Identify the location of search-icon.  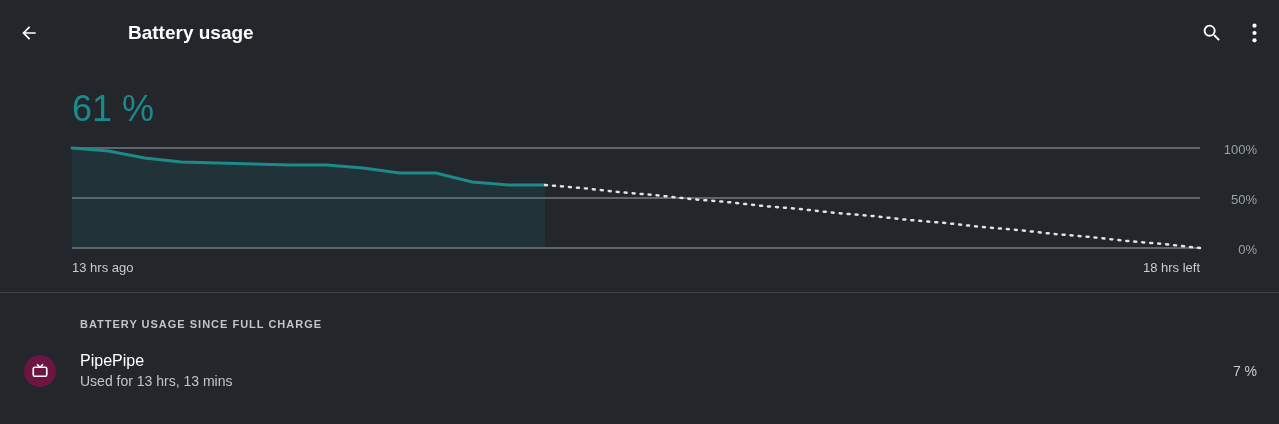
(1212, 33).